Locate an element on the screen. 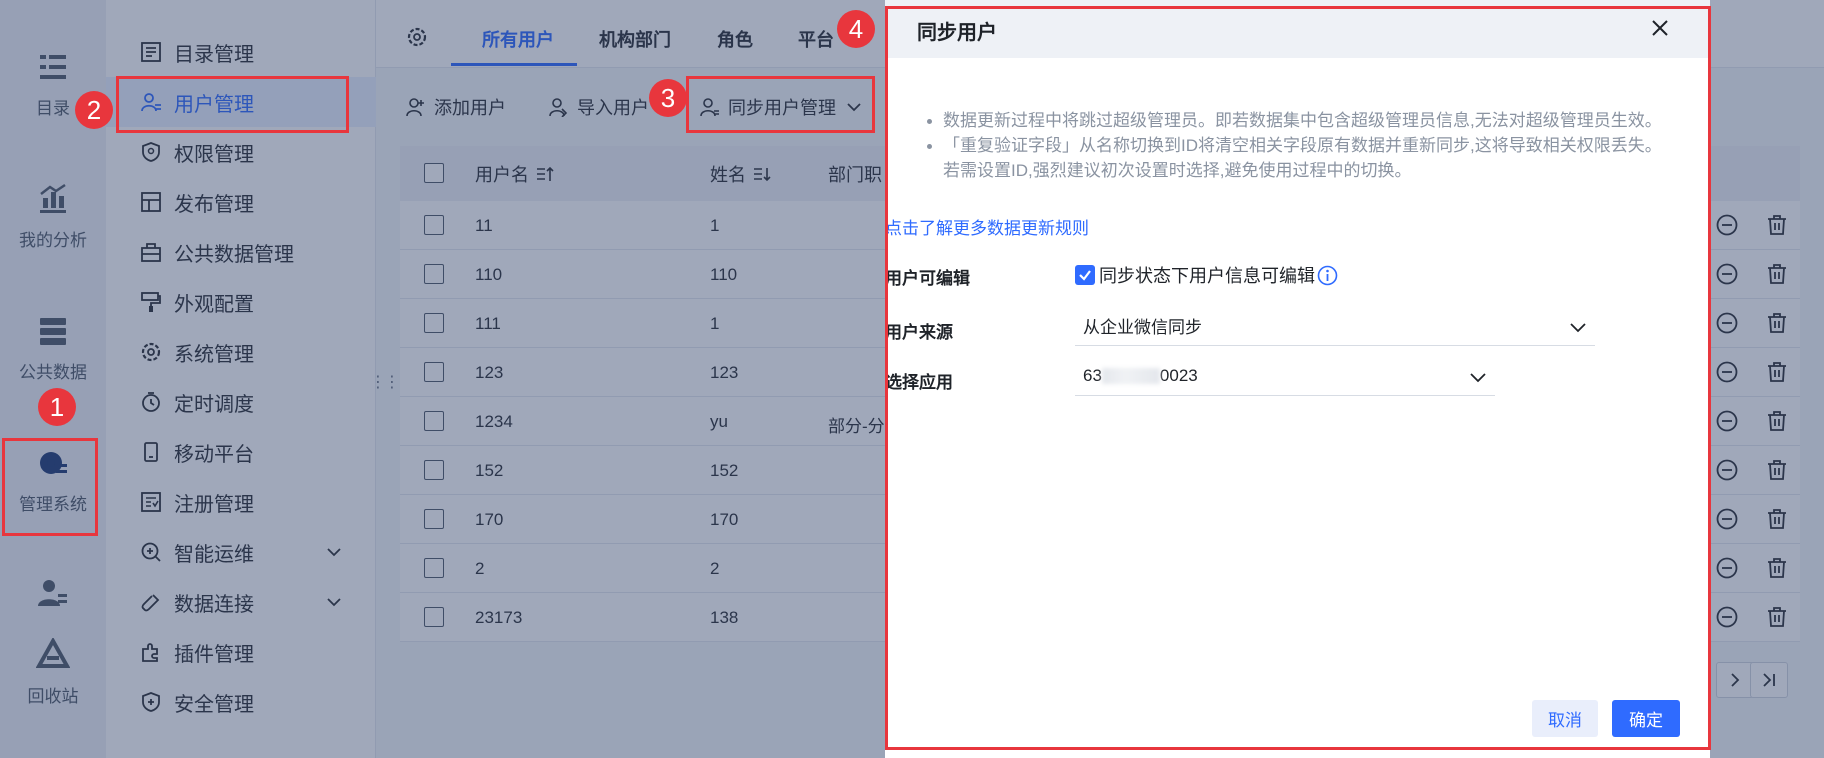 This screenshot has height=758, width=1824. step-badge-3: 3 is located at coordinates (668, 98).